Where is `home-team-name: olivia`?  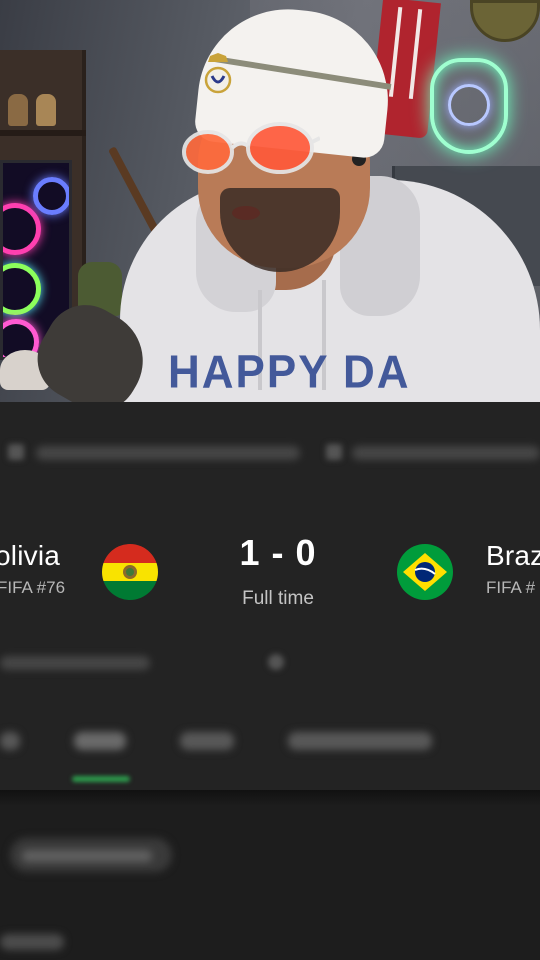 home-team-name: olivia is located at coordinates (50, 556).